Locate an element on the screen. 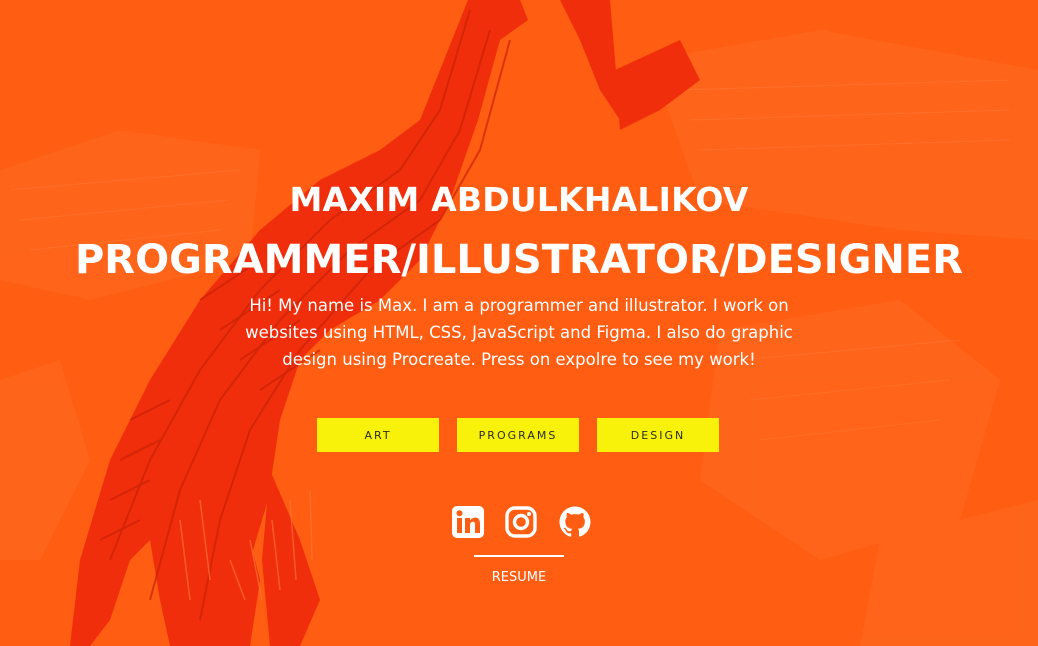 The image size is (1038, 646). art-button: ART is located at coordinates (378, 435).